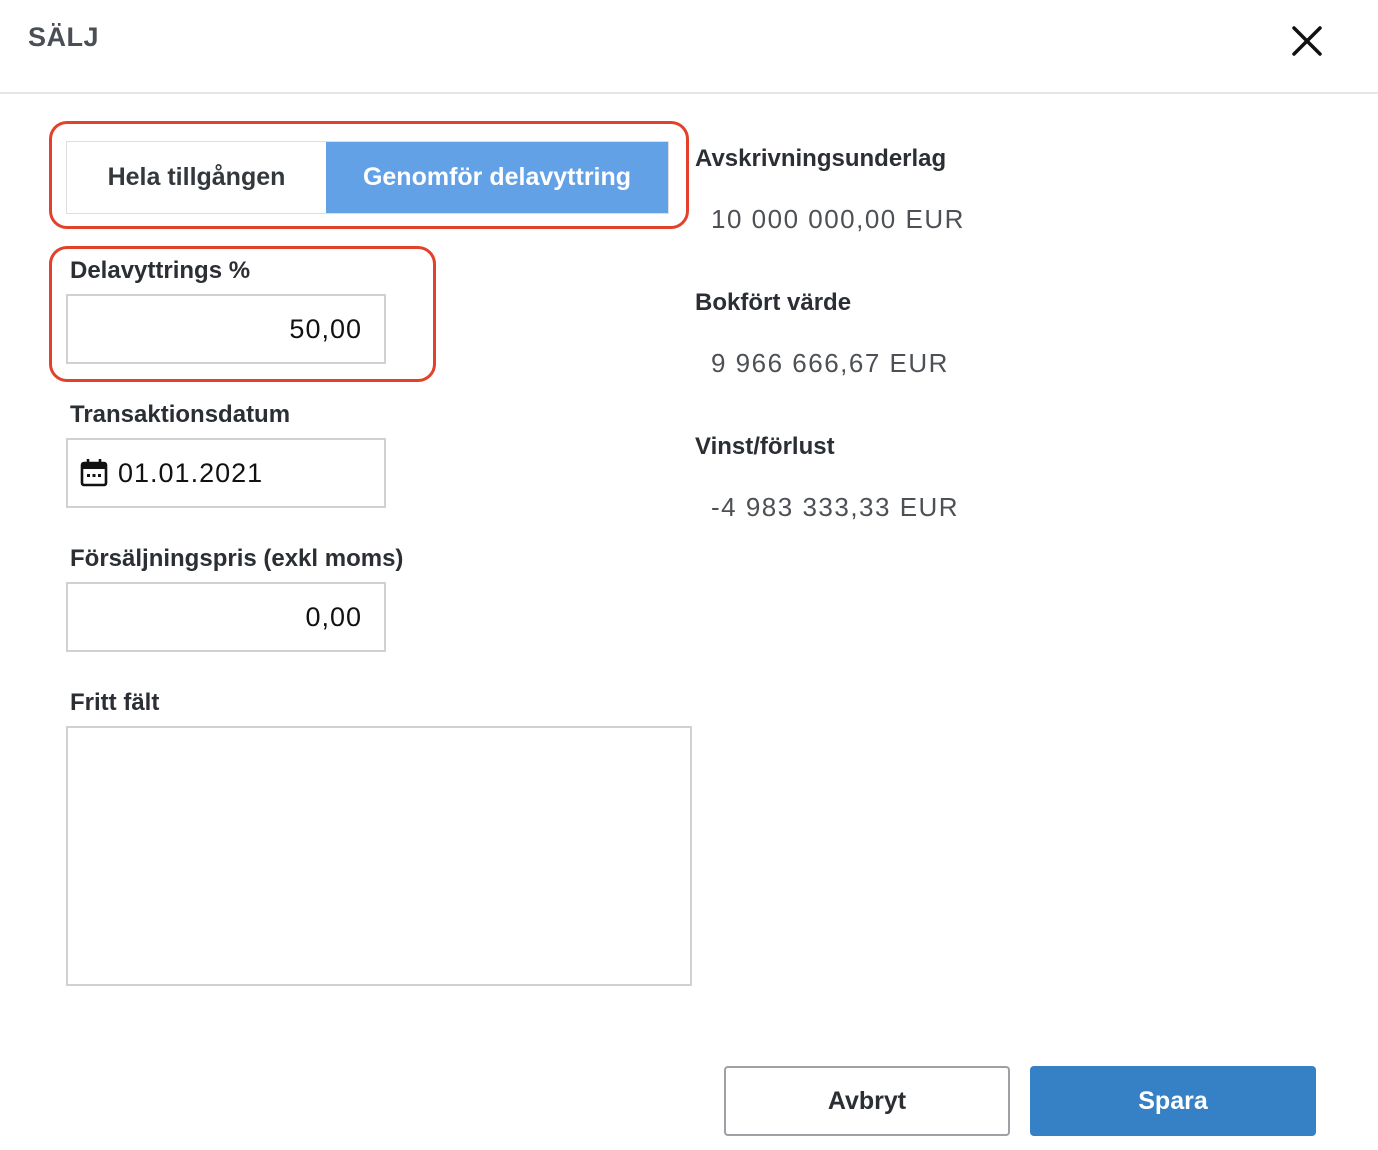  I want to click on toggle-partial-disposal: Genomför delavyttring, so click(497, 177).